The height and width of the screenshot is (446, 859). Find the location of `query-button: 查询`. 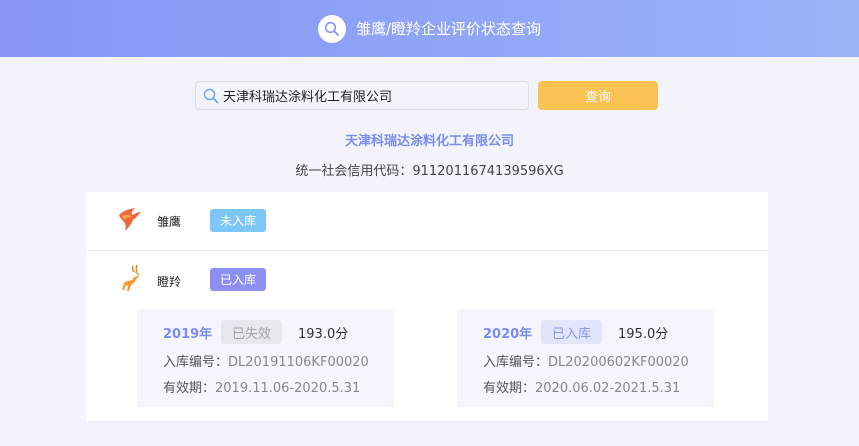

query-button: 查询 is located at coordinates (598, 95).